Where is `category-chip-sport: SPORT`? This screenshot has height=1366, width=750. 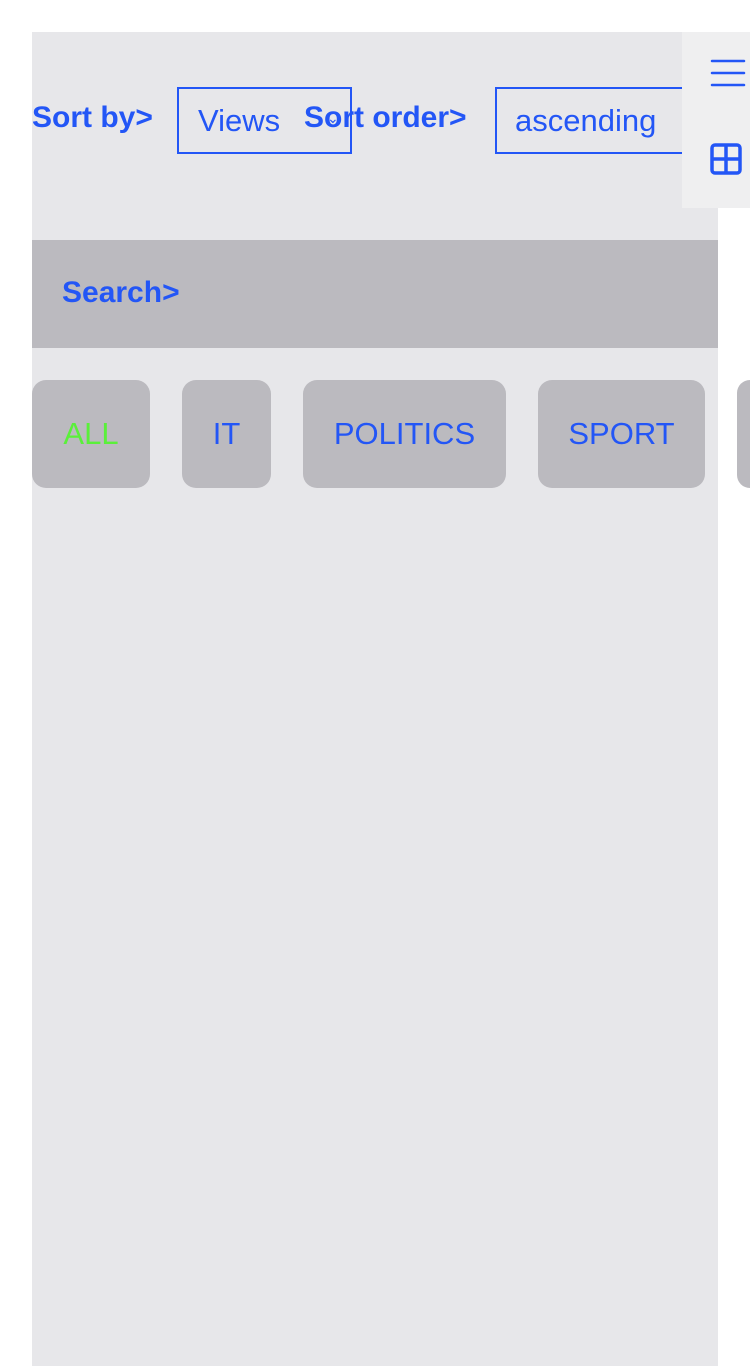 category-chip-sport: SPORT is located at coordinates (621, 434).